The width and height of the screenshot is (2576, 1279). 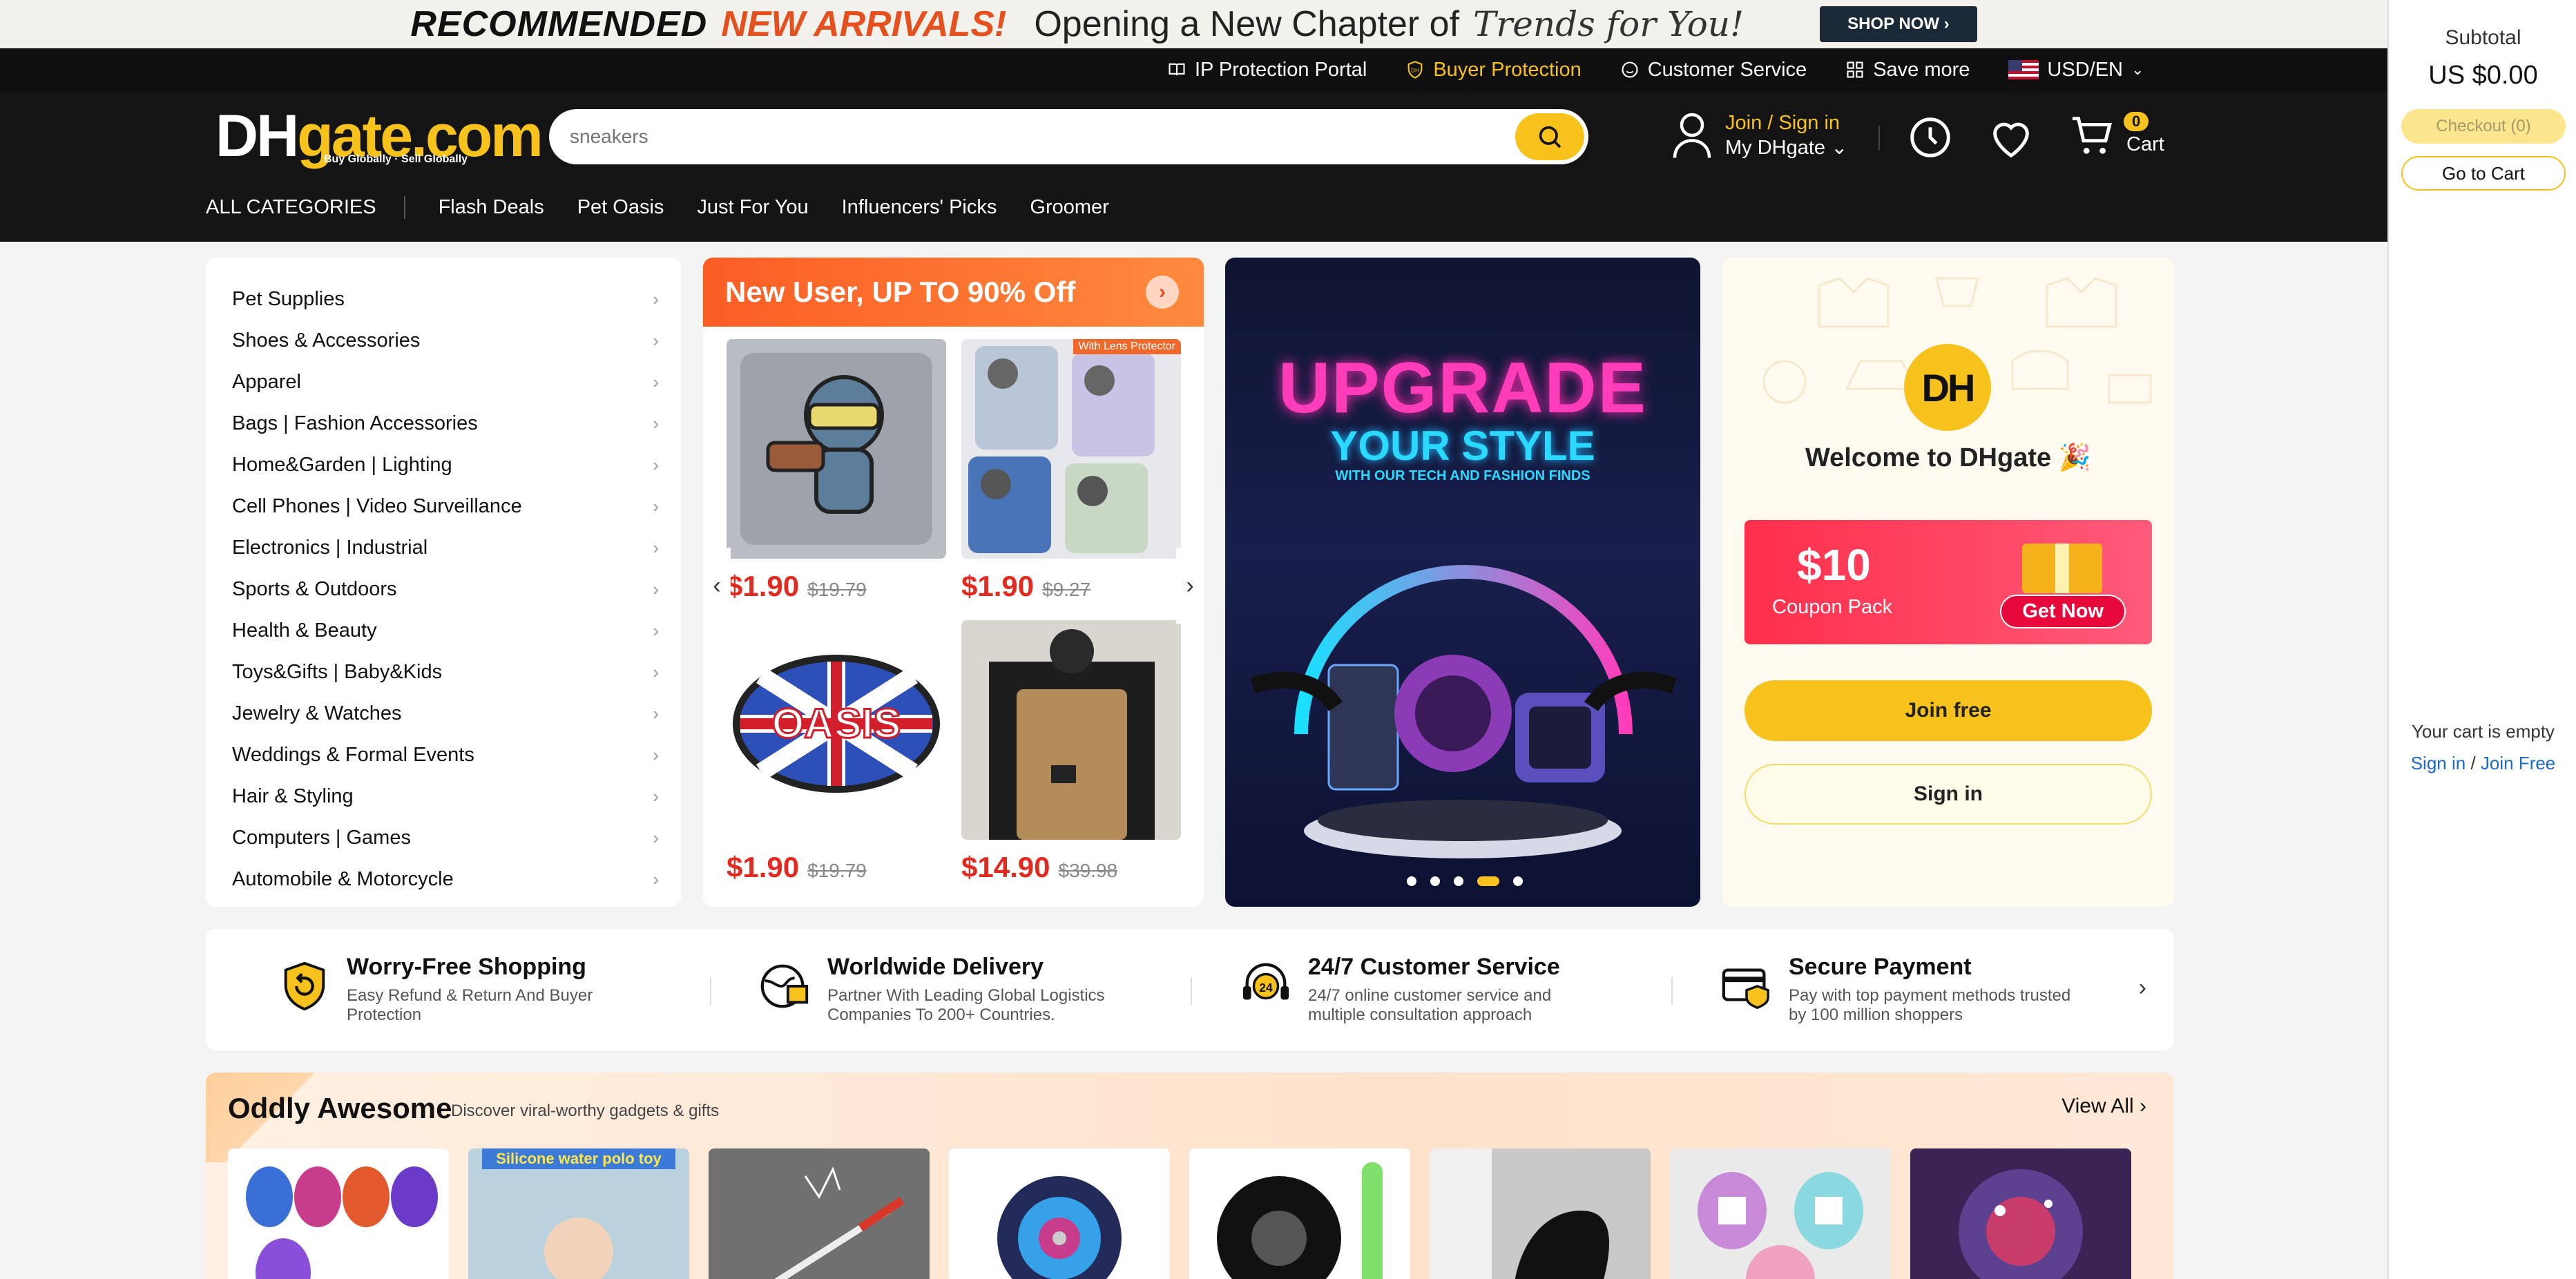 I want to click on dhgate-logo: DHgate.com Buy Globally · Sell Globally, so click(x=379, y=136).